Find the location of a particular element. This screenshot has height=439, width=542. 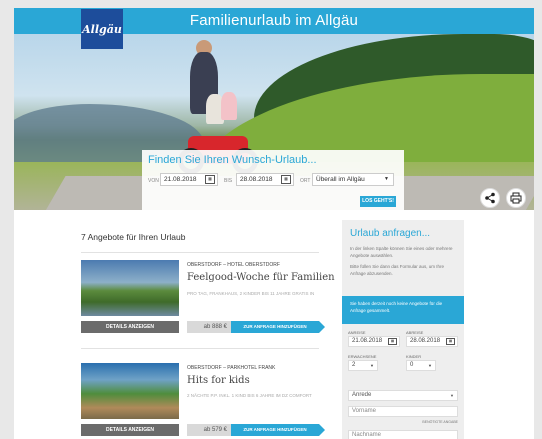

adults-value: 2 is located at coordinates (354, 365).